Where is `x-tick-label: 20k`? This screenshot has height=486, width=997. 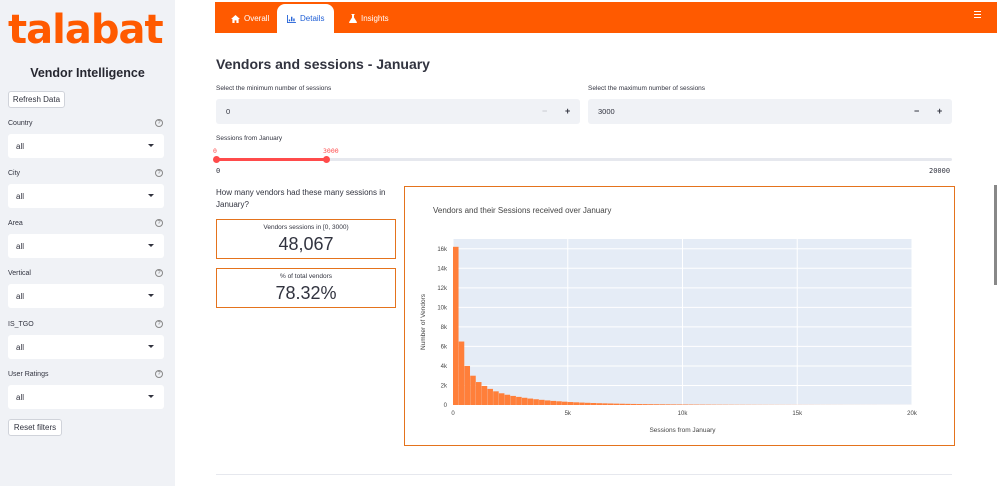
x-tick-label: 20k is located at coordinates (912, 414).